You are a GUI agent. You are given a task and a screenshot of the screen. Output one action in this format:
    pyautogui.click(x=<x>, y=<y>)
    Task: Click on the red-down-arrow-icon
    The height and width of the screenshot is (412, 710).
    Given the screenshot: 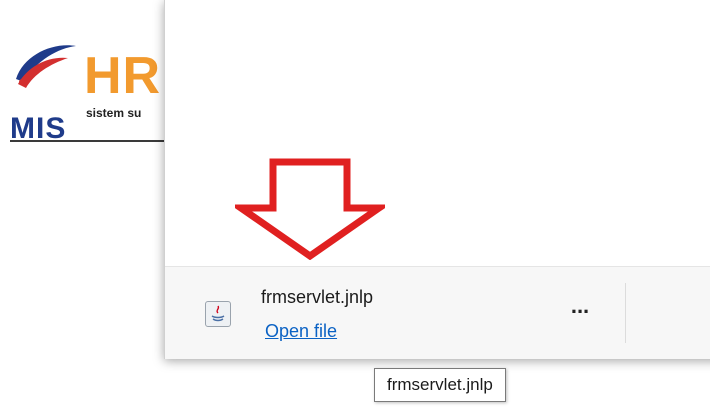 What is the action you would take?
    pyautogui.click(x=310, y=209)
    